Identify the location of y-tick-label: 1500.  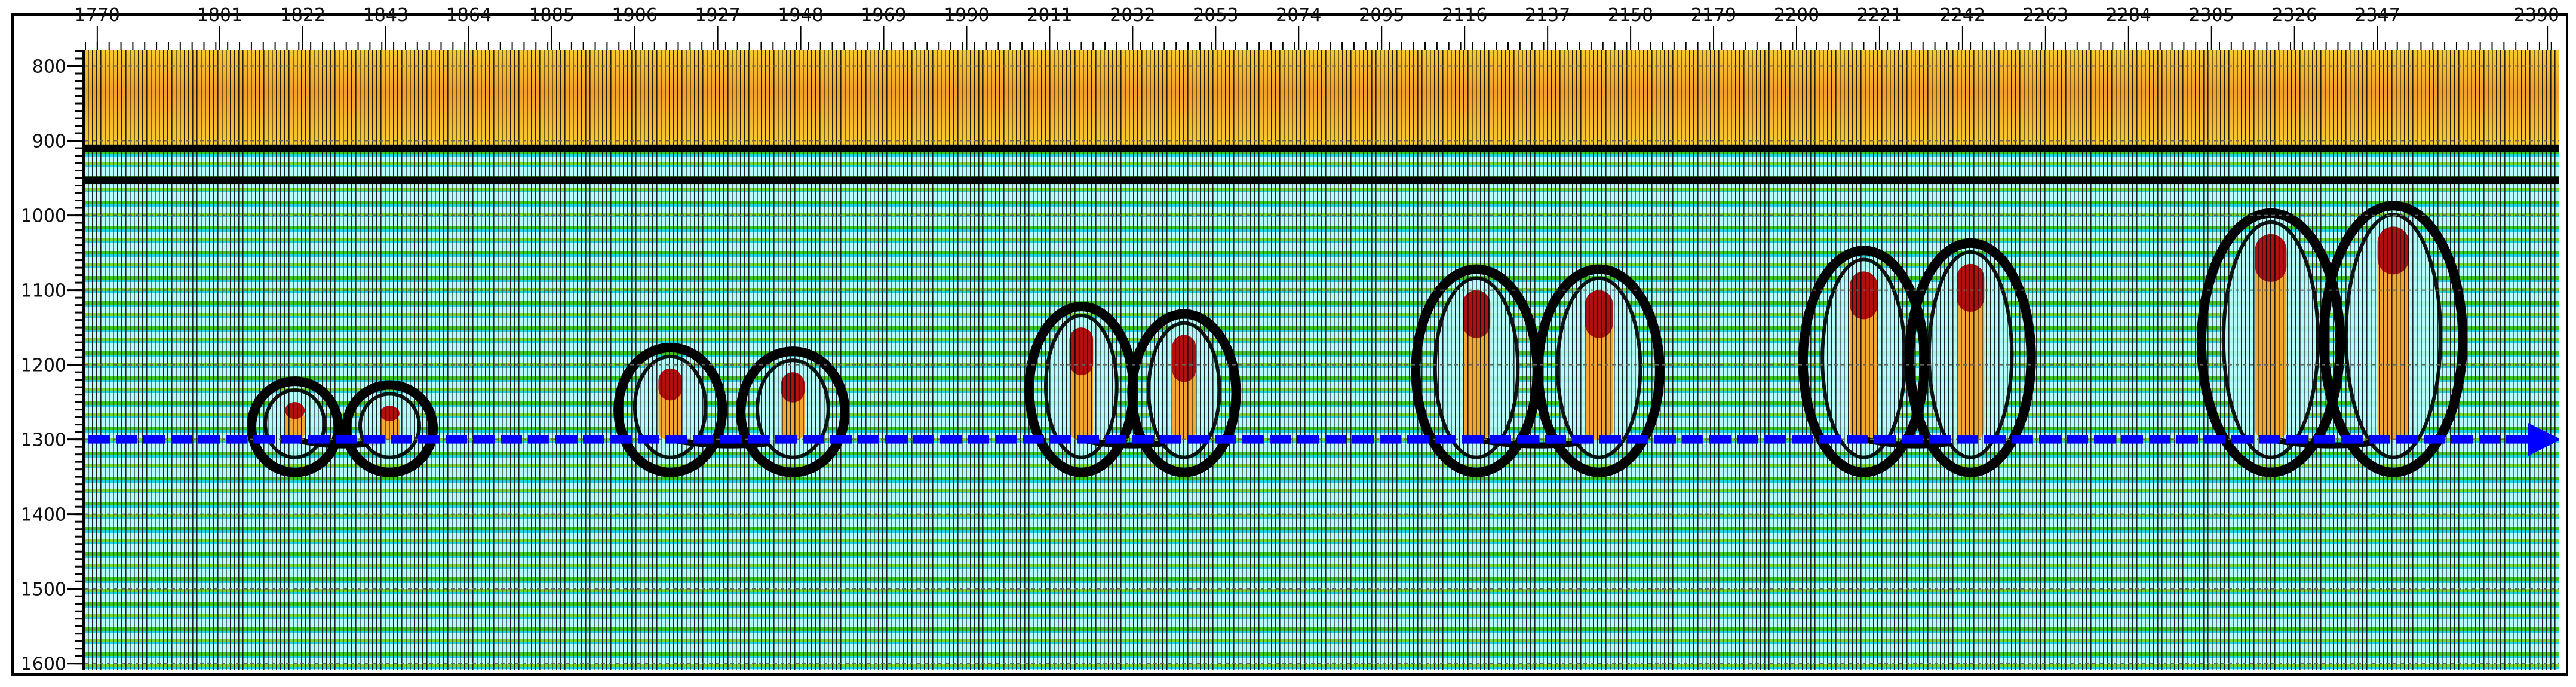
(44, 589).